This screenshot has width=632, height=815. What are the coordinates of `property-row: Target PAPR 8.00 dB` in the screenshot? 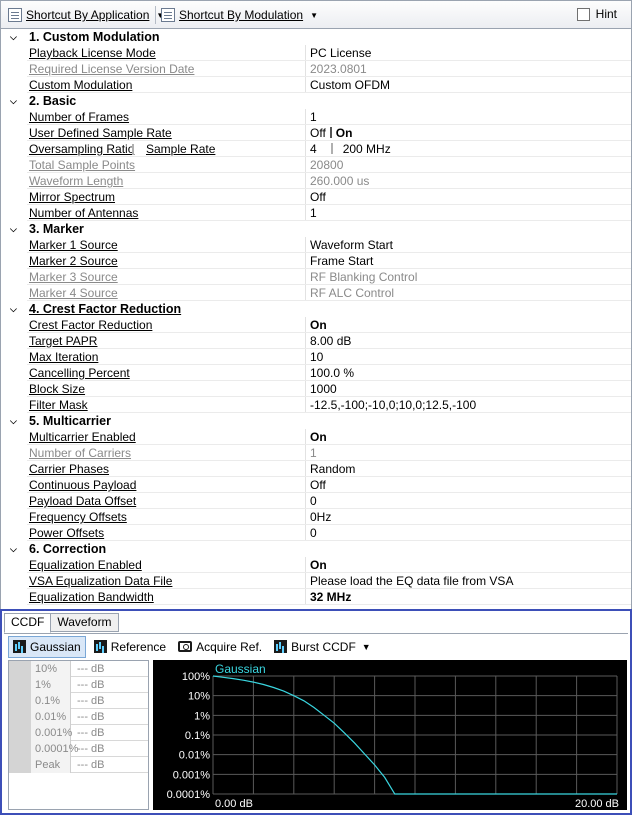 It's located at (316, 341).